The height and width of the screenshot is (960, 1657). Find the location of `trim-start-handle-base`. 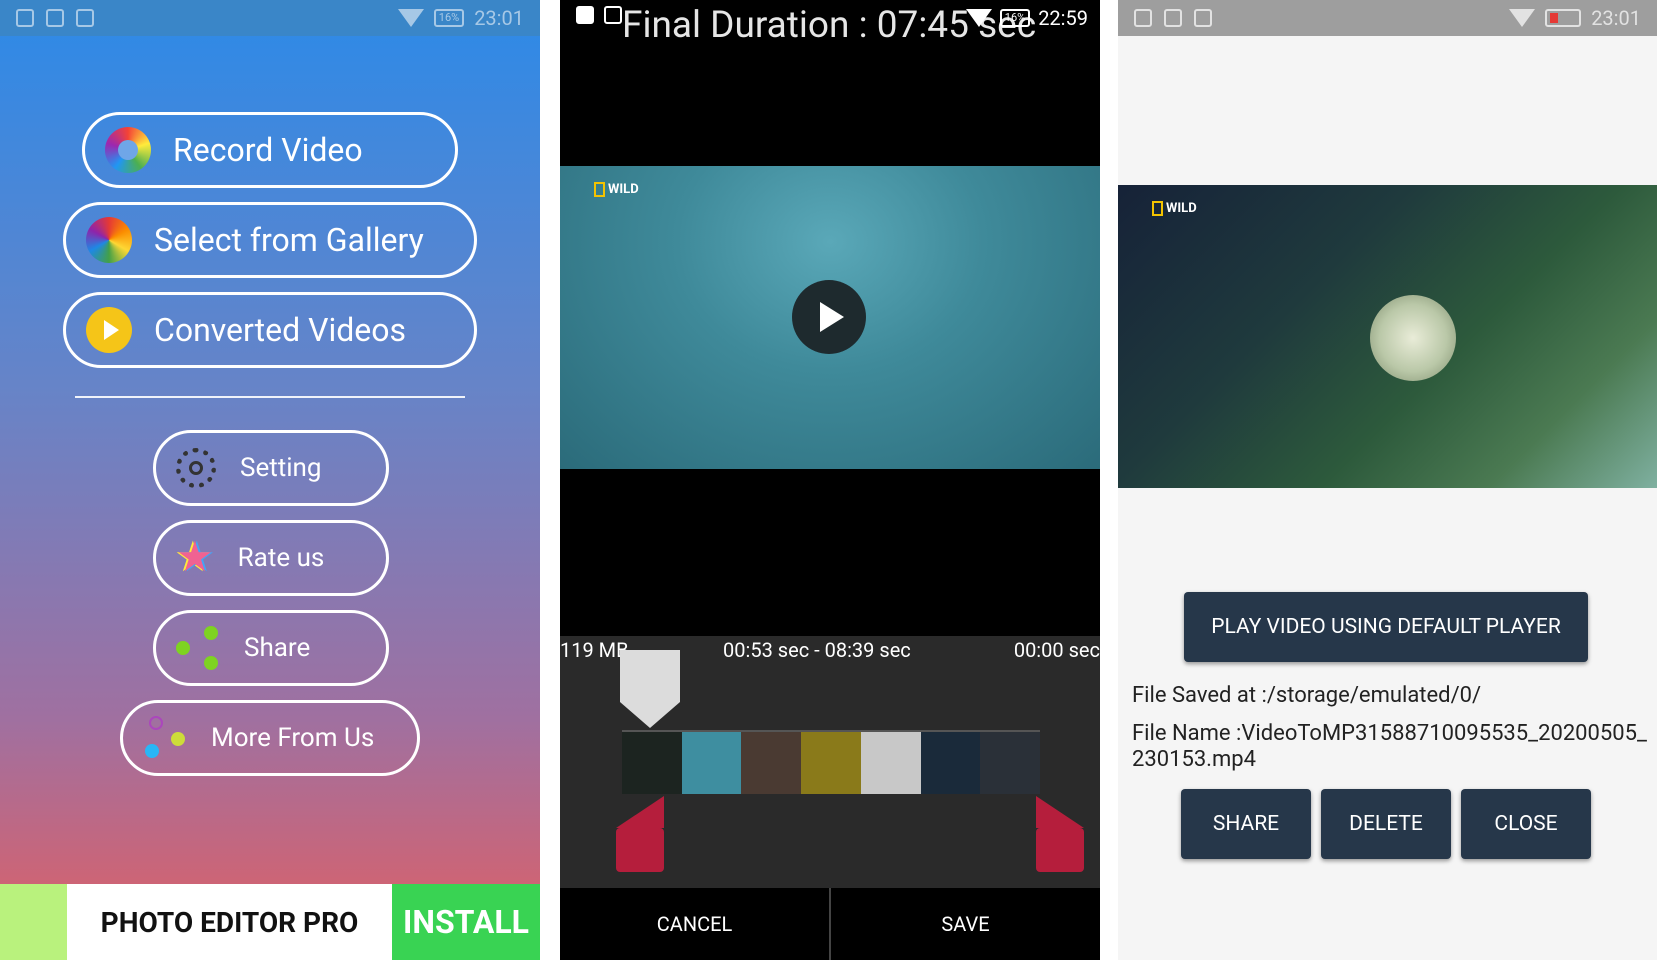

trim-start-handle-base is located at coordinates (640, 850).